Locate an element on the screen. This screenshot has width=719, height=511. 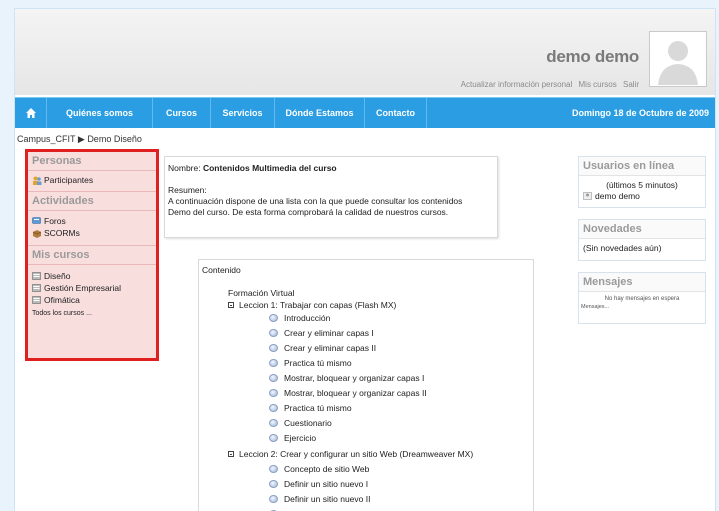
home-icon is located at coordinates (30, 113).